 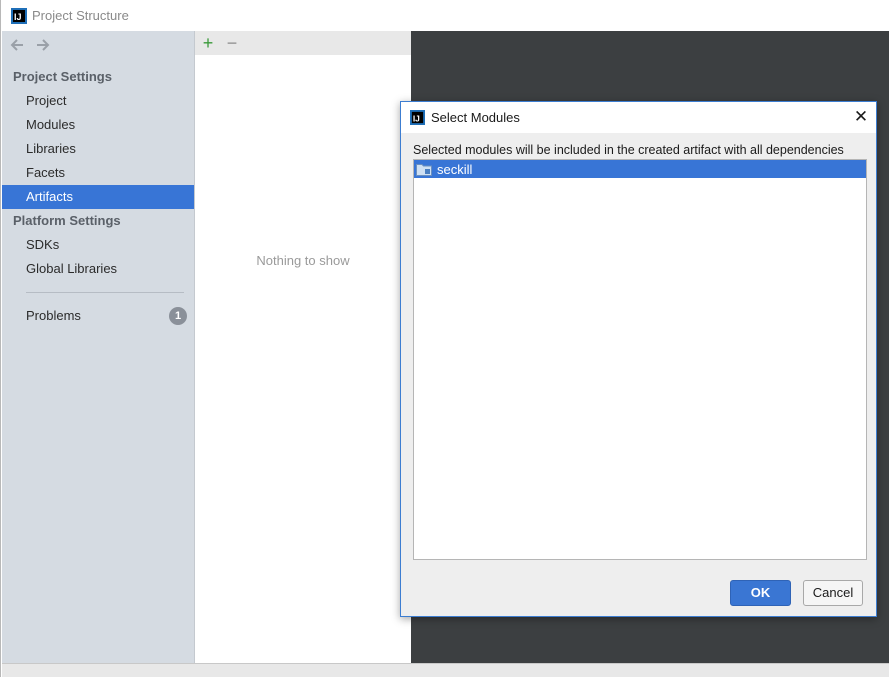 I want to click on sidebar-item-libraries: Libraries, so click(x=98, y=149).